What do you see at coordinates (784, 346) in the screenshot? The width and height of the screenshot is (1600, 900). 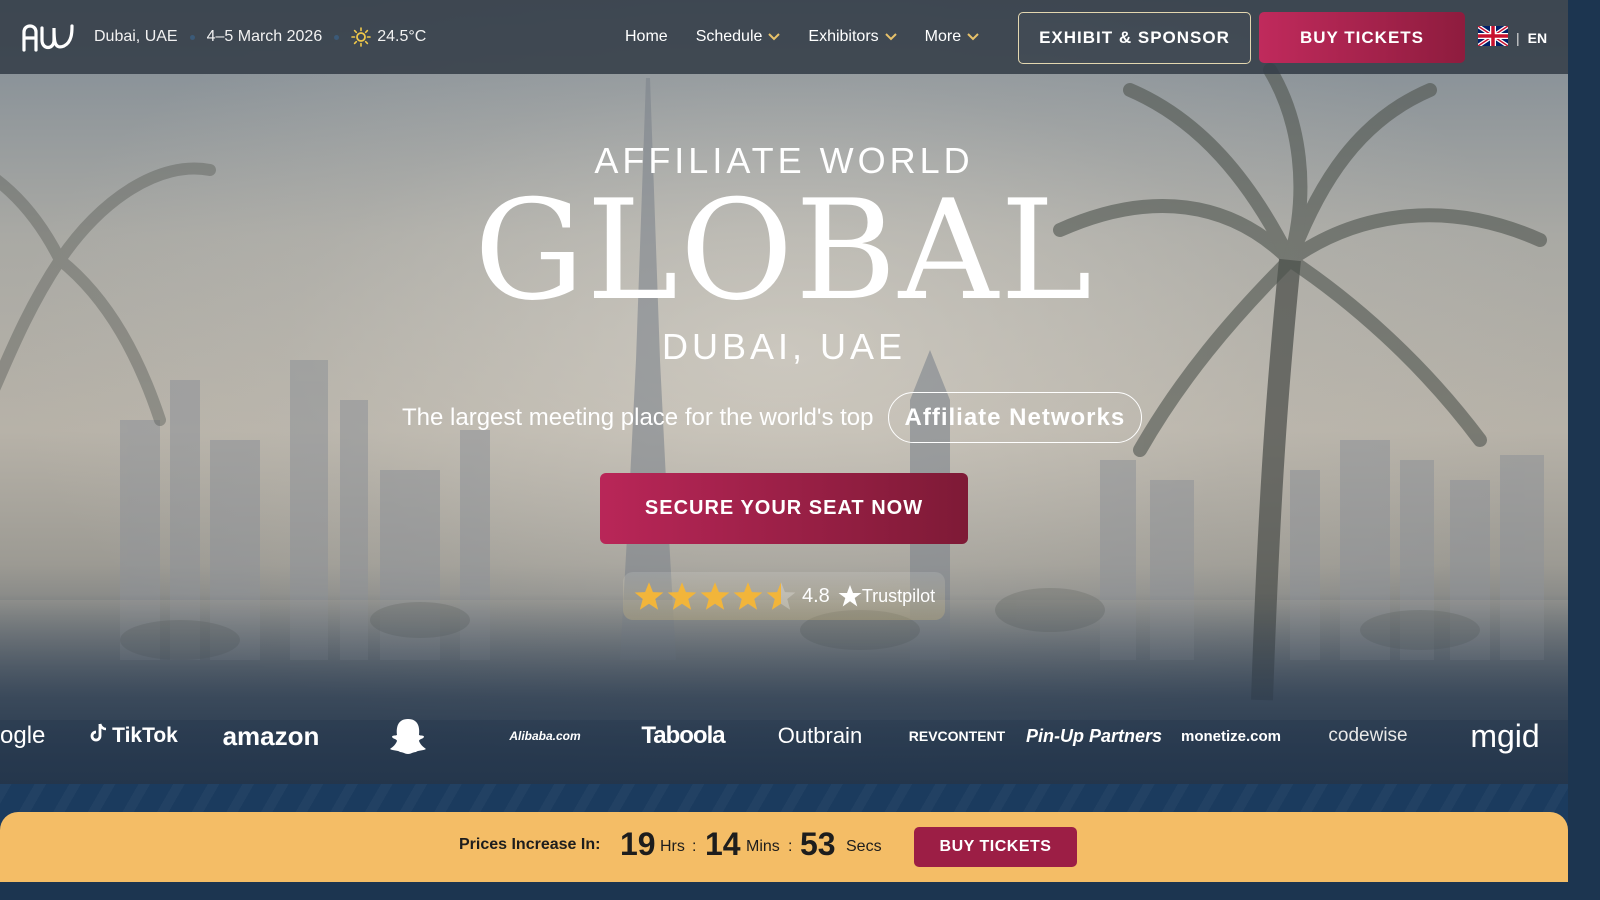 I see `hero-subtitle: DUBAI, UAE` at bounding box center [784, 346].